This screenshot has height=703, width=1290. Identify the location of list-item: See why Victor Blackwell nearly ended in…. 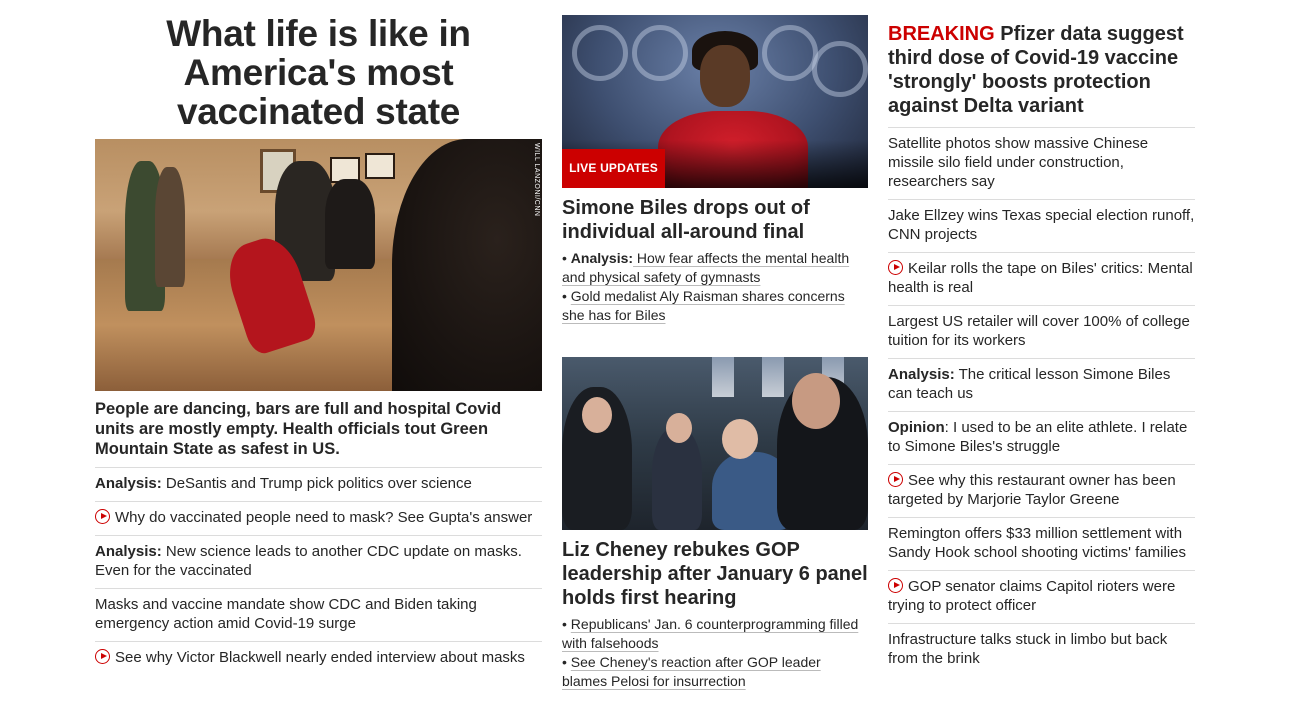
(318, 658).